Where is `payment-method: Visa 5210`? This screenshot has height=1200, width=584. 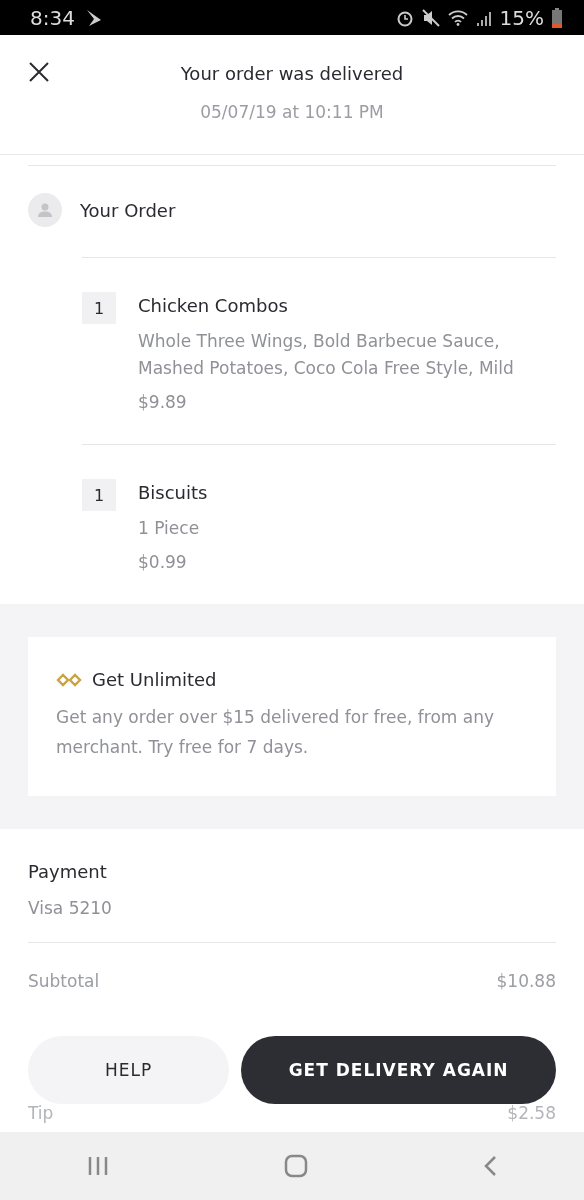
payment-method: Visa 5210 is located at coordinates (70, 908).